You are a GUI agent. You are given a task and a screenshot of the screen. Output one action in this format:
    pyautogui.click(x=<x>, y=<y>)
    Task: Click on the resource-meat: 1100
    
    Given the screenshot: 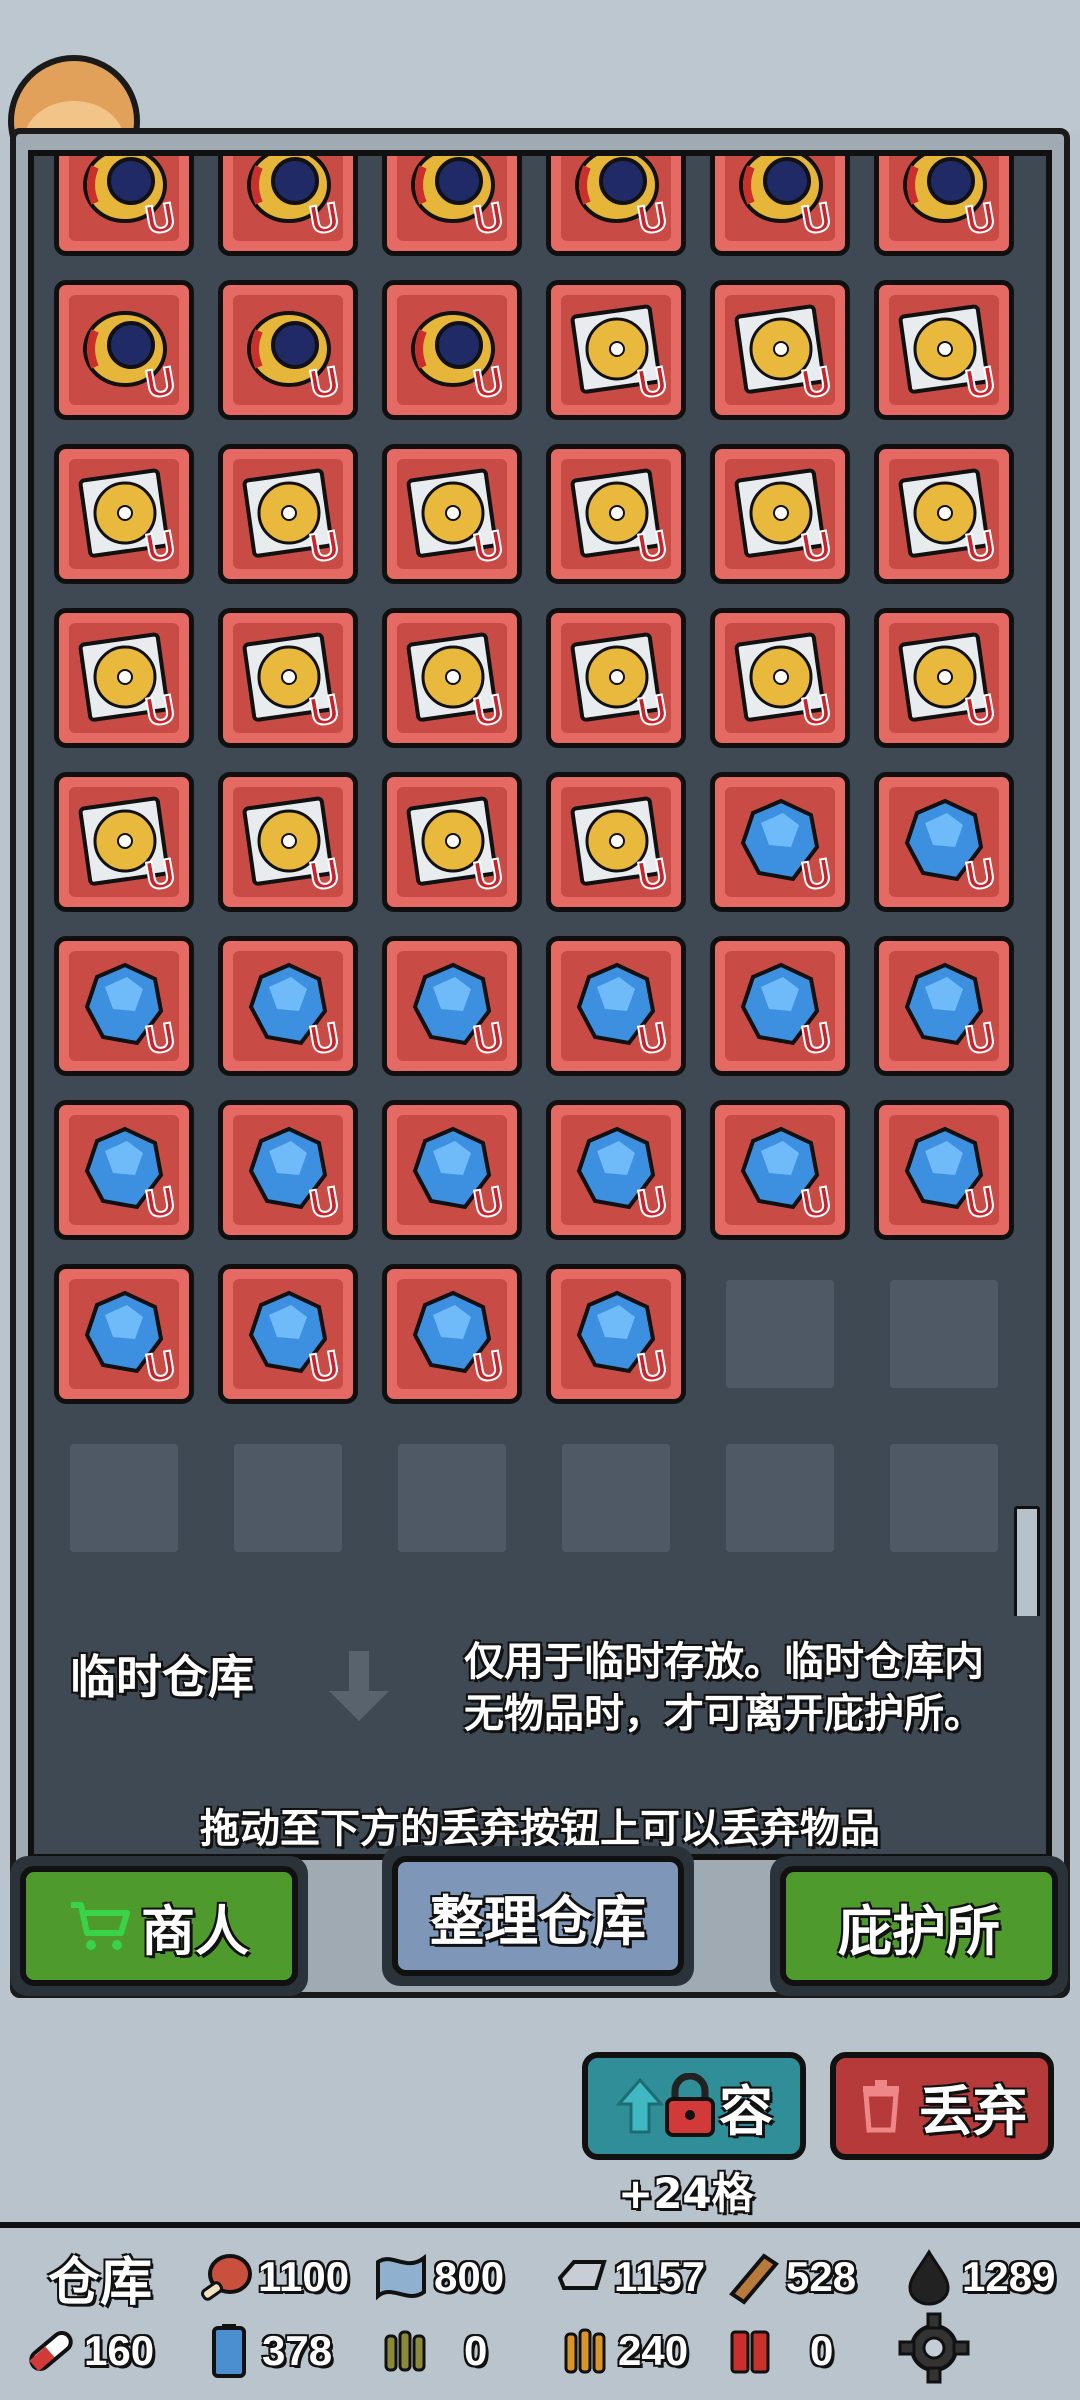 What is the action you would take?
    pyautogui.click(x=272, y=2277)
    